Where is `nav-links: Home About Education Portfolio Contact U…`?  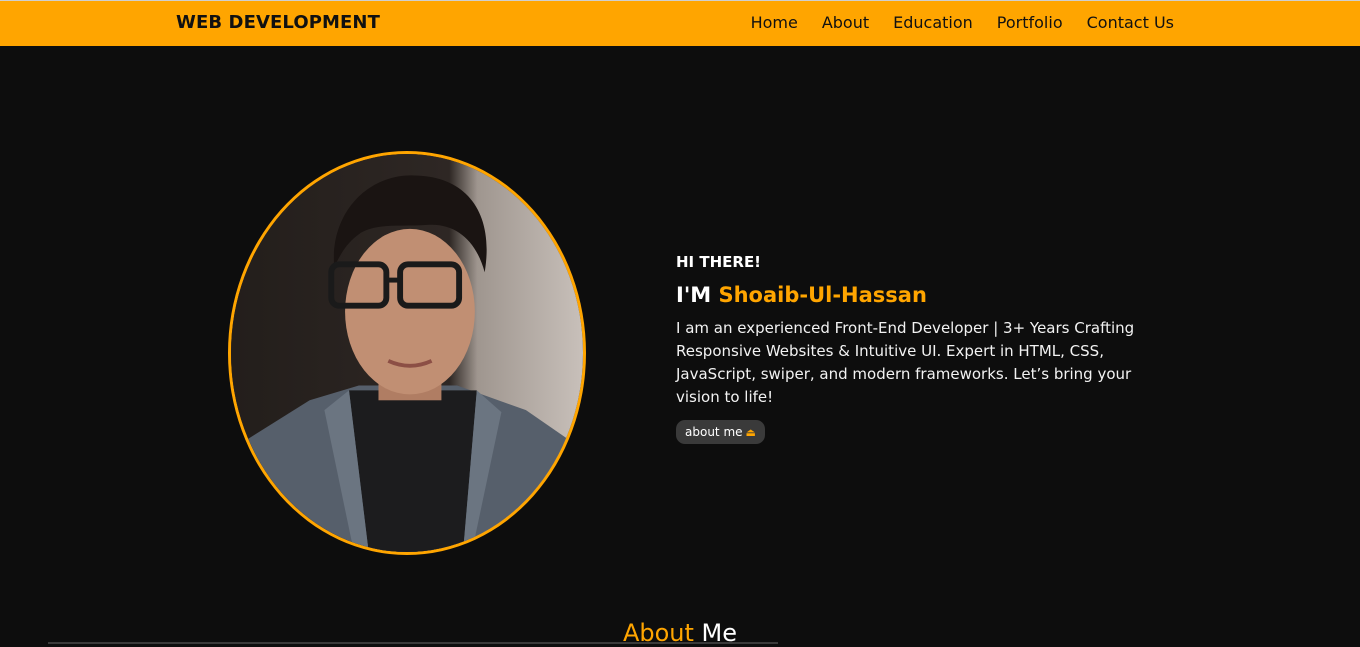
nav-links: Home About Education Portfolio Contact U… is located at coordinates (950, 22).